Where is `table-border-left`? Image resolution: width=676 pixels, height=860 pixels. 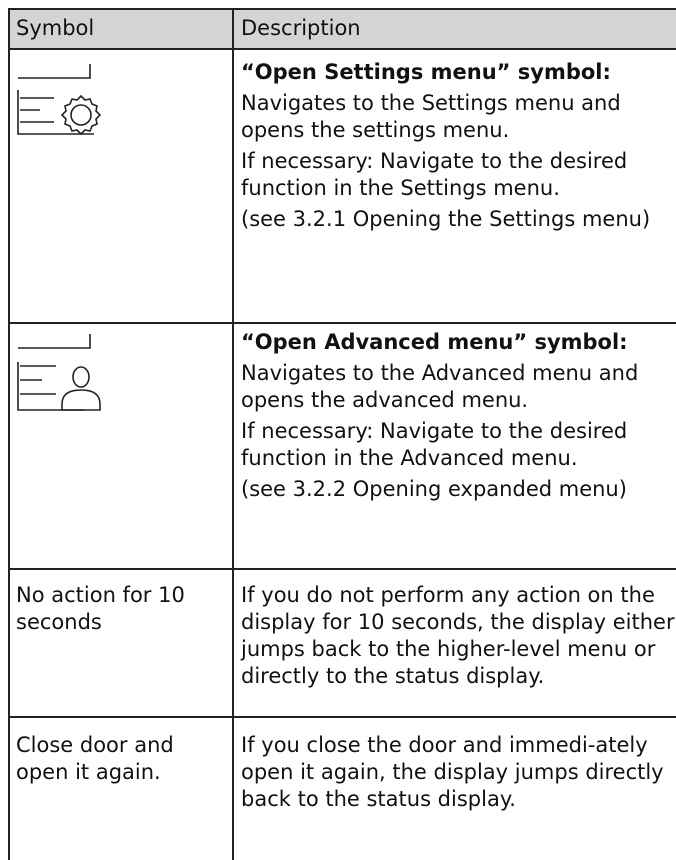
table-border-left is located at coordinates (9, 434).